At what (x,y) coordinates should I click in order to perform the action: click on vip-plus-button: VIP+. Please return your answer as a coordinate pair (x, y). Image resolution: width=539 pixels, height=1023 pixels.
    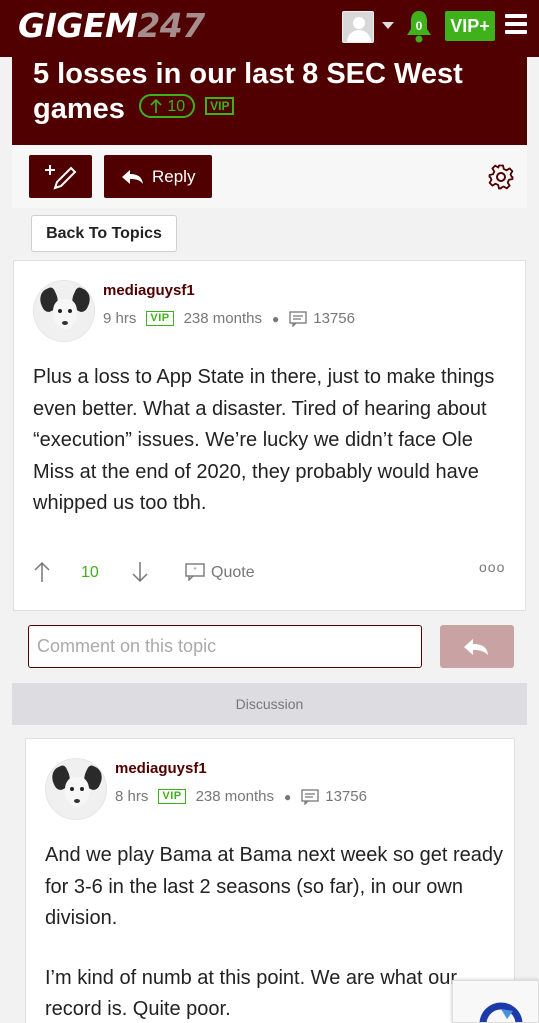
    Looking at the image, I should click on (470, 26).